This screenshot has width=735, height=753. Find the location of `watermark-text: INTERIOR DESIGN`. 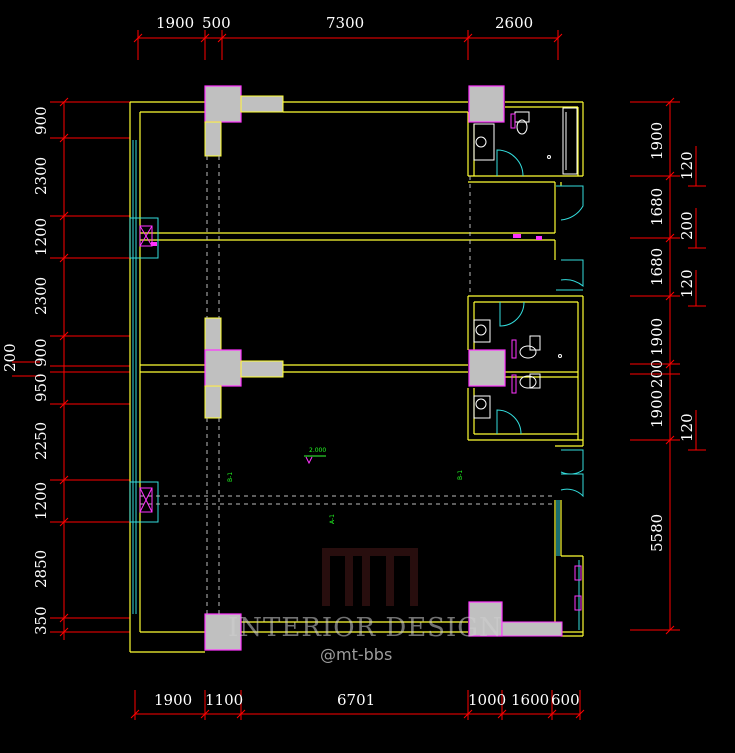

watermark-text: INTERIOR DESIGN is located at coordinates (365, 628).